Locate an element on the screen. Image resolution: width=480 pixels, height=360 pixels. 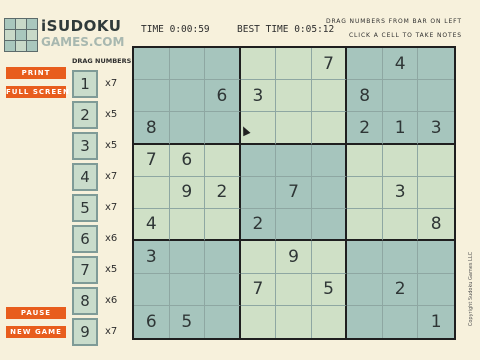
cell-r1-c3 is located at coordinates (223, 64).